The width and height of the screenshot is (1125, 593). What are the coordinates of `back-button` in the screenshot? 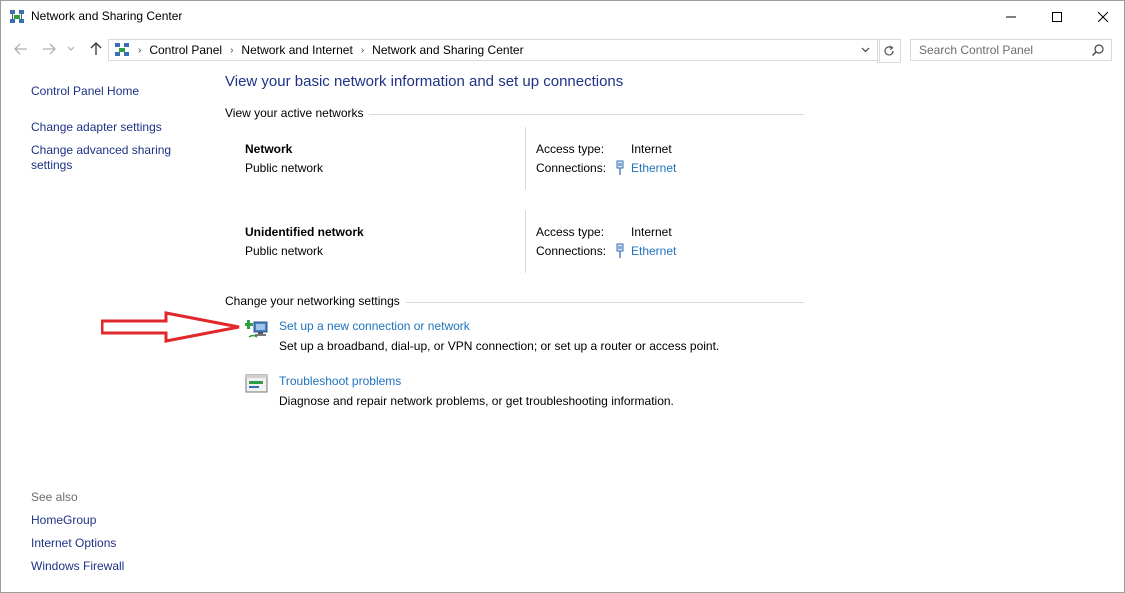 It's located at (21, 49).